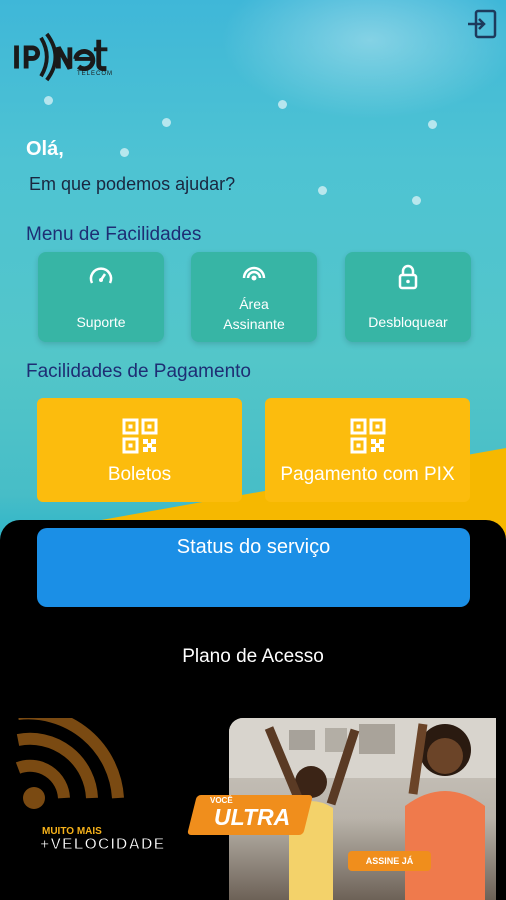 This screenshot has height=900, width=506. Describe the element at coordinates (102, 845) in the screenshot. I see `velocidade-text: +VELOCIDADE` at that location.